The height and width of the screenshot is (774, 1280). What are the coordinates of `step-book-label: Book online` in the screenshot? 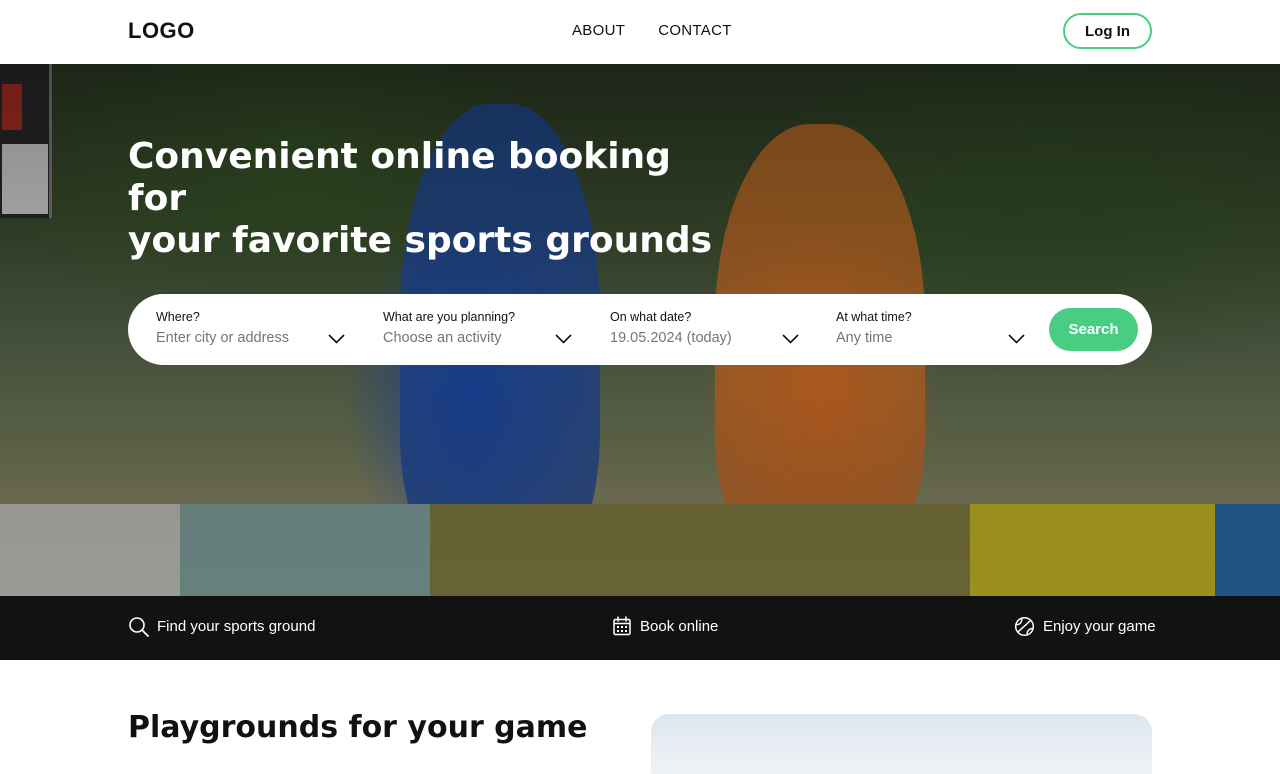 It's located at (679, 626).